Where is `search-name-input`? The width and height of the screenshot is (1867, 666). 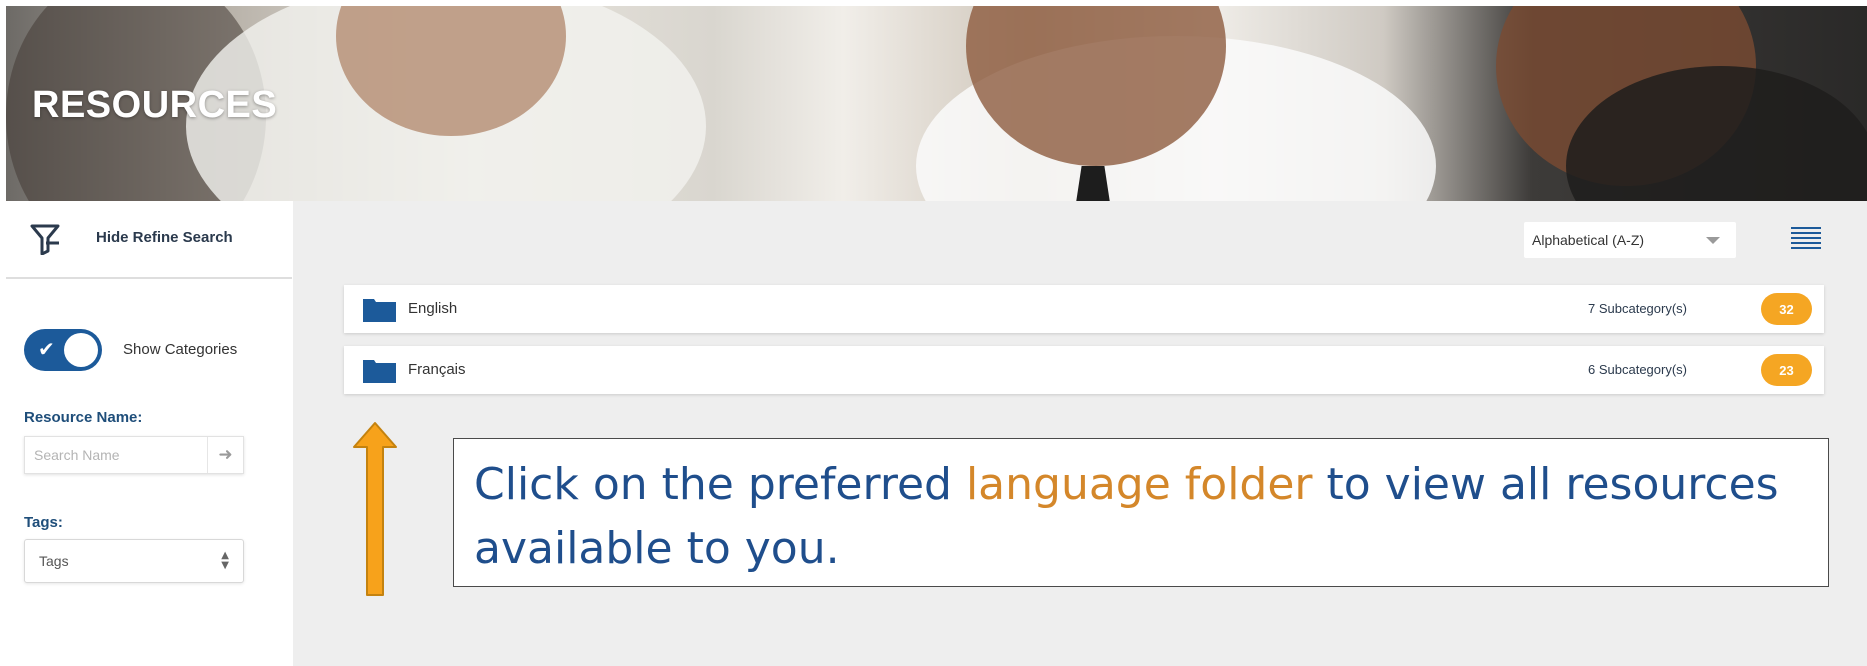 search-name-input is located at coordinates (116, 455).